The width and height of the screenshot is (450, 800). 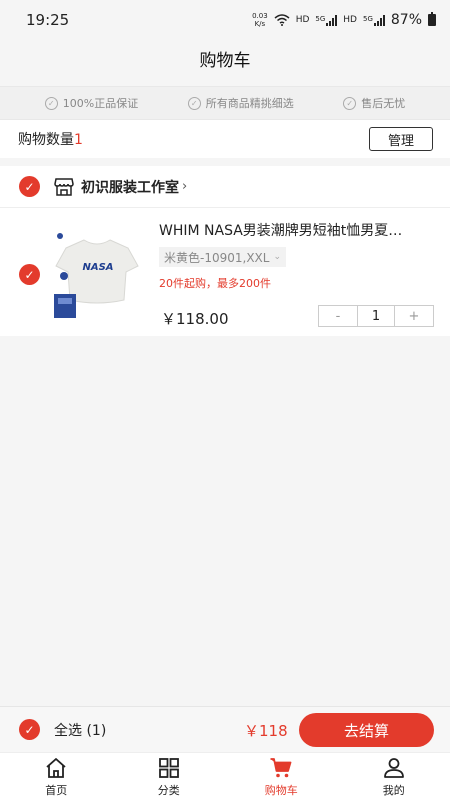 I want to click on status-time: 19:25, so click(x=48, y=20).